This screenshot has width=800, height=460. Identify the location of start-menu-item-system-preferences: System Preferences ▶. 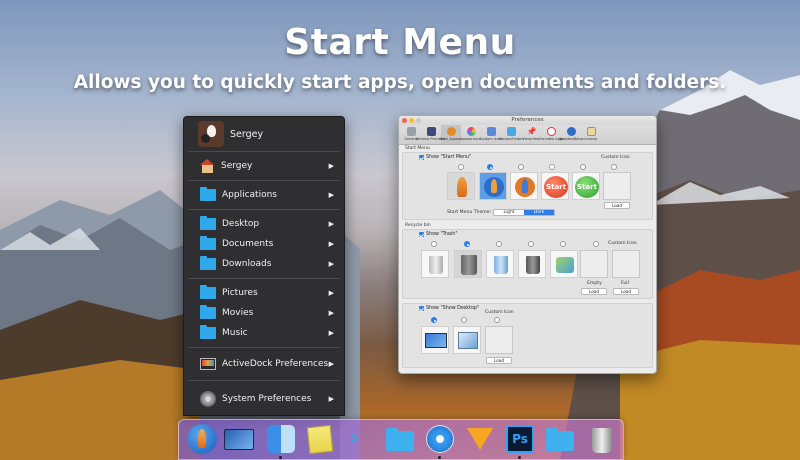
(264, 399).